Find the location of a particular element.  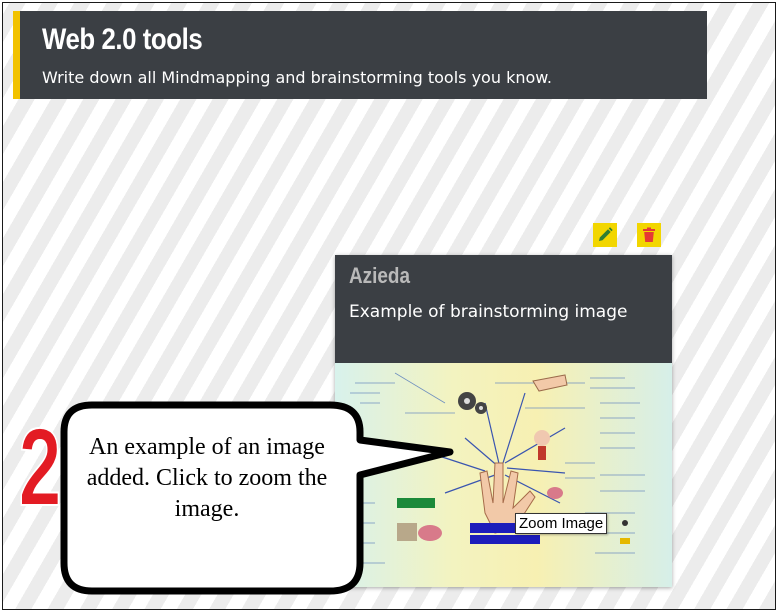

wall-title: Web 2.0 tools is located at coordinates (122, 39).